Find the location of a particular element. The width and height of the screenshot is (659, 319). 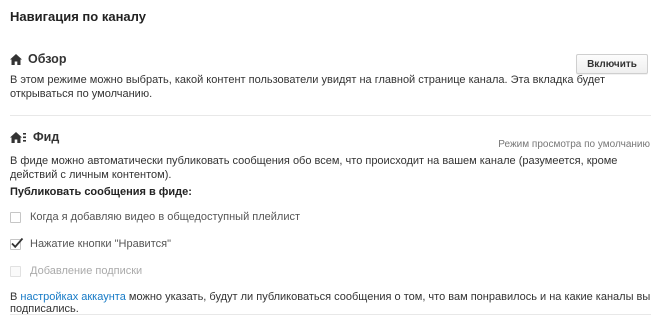

subscription-checkbox is located at coordinates (15, 271).